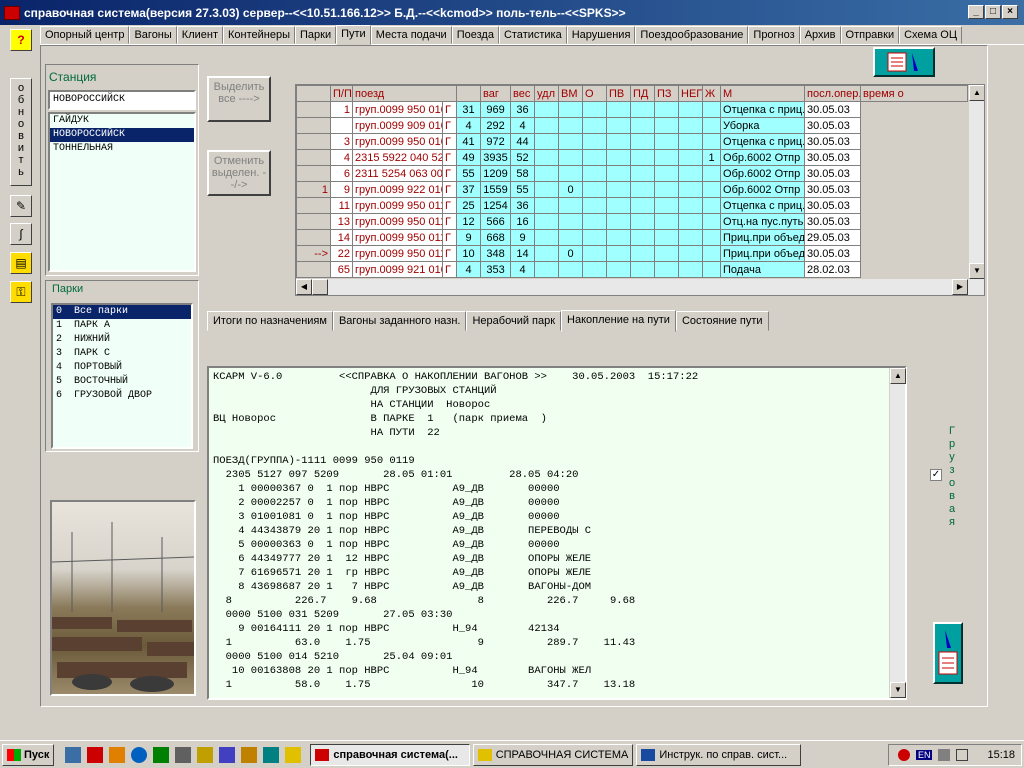 The width and height of the screenshot is (1024, 768). I want to click on report-scroll-up-icon: ▲, so click(898, 376).